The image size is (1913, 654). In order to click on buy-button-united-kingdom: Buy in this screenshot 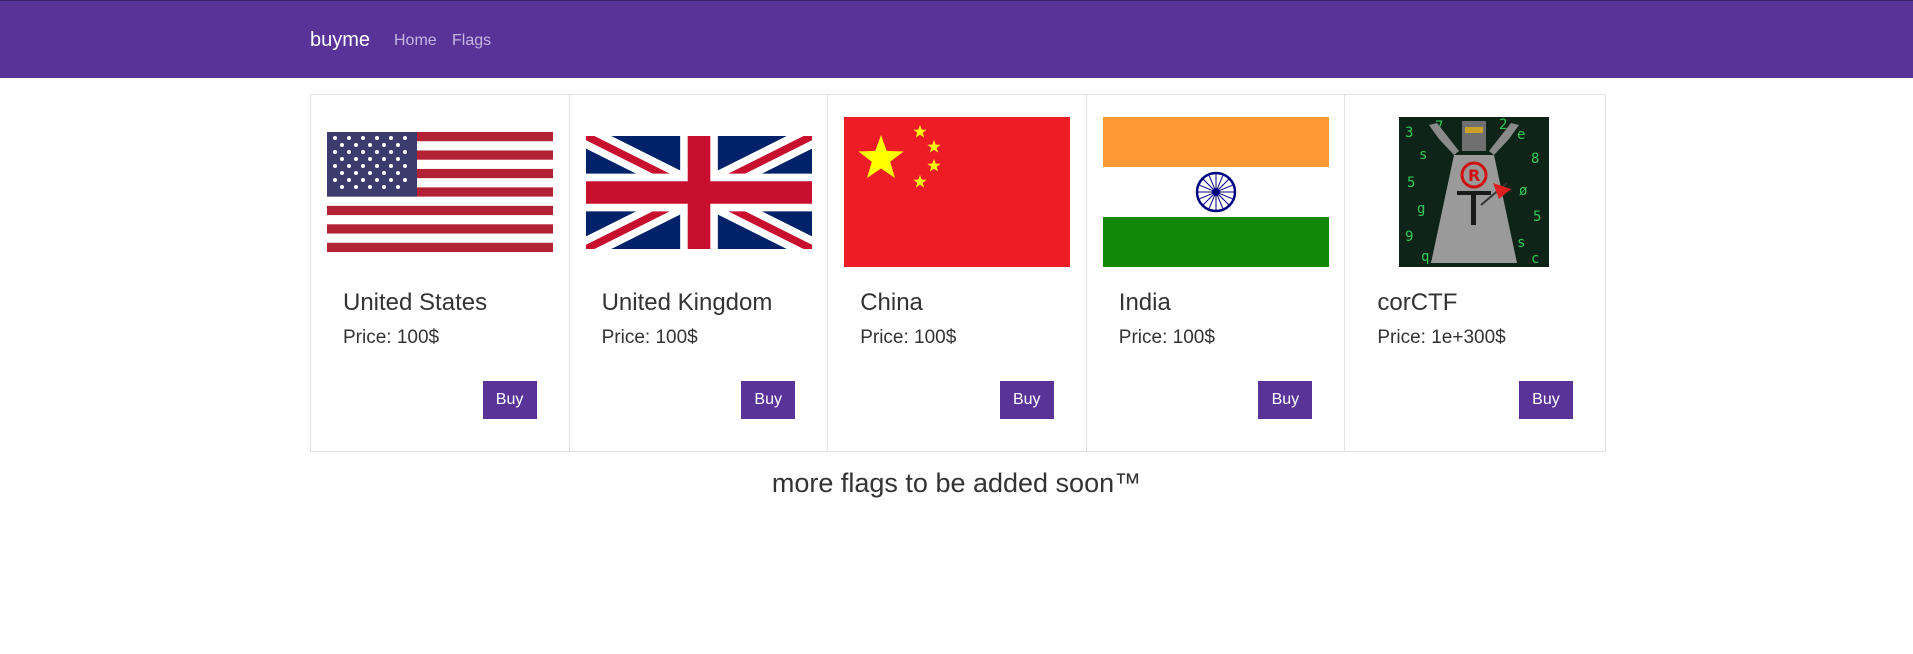, I will do `click(768, 400)`.